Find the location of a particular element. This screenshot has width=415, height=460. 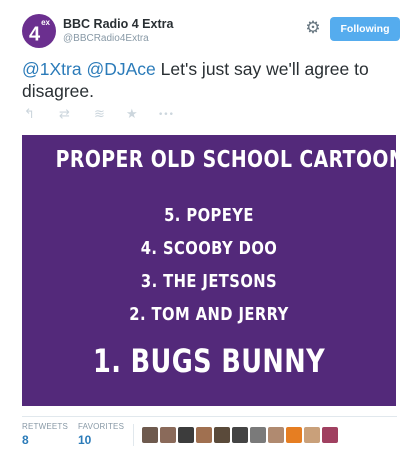

mention-link: @1Xtra is located at coordinates (52, 69).